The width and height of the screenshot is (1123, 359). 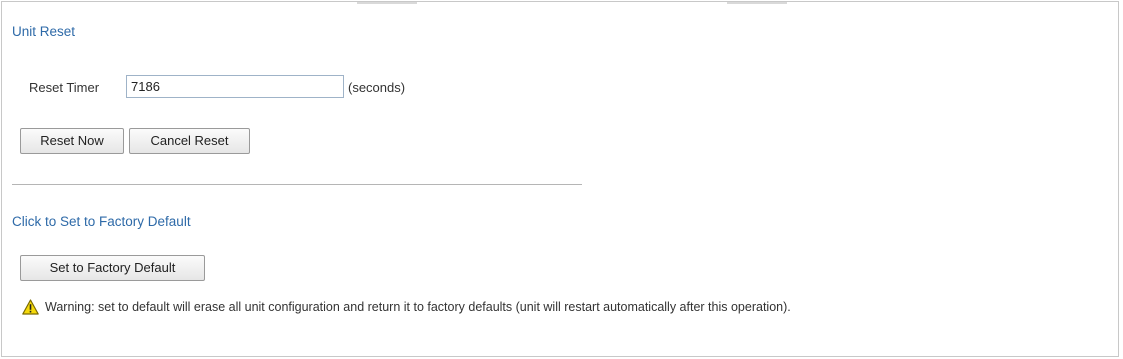 What do you see at coordinates (235, 86) in the screenshot?
I see `reset-timer-input` at bounding box center [235, 86].